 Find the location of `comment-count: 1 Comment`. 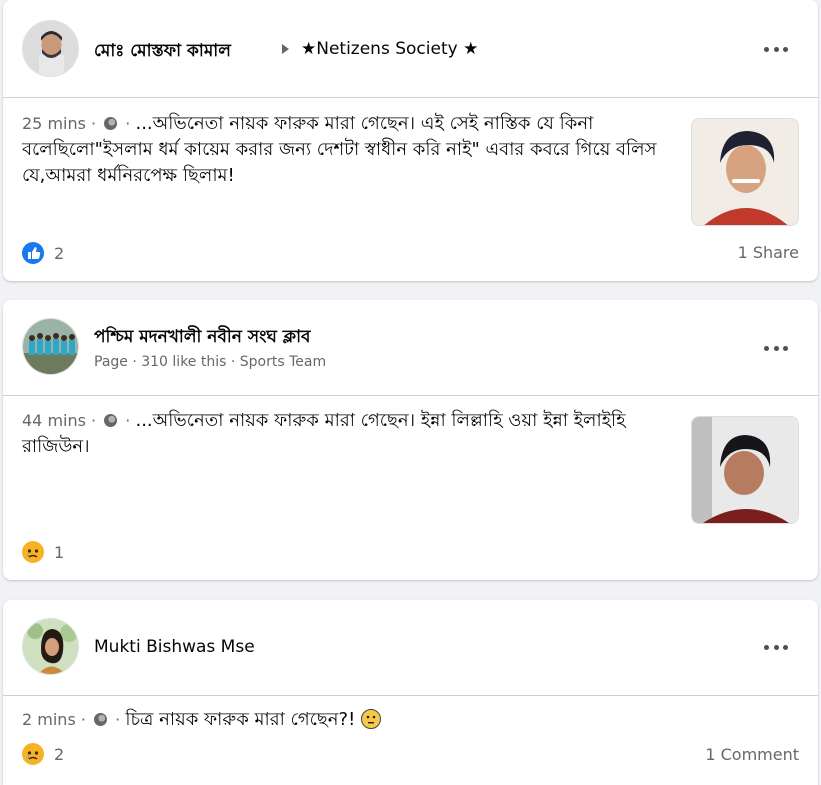

comment-count: 1 Comment is located at coordinates (752, 754).